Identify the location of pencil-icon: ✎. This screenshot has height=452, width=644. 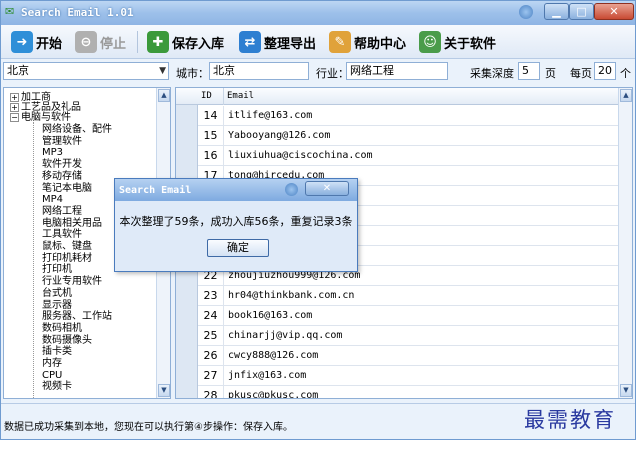
(340, 42).